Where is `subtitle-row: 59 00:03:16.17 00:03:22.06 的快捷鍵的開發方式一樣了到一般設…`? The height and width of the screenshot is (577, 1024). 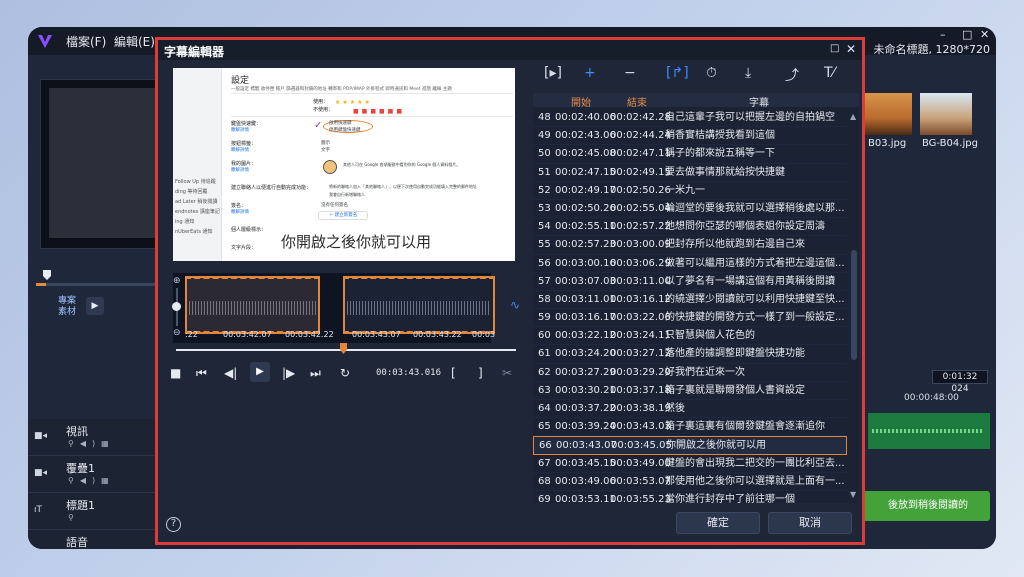 subtitle-row: 59 00:03:16.17 00:03:22.06 的快捷鍵的開發方式一樣了到一般設… is located at coordinates (690, 318).